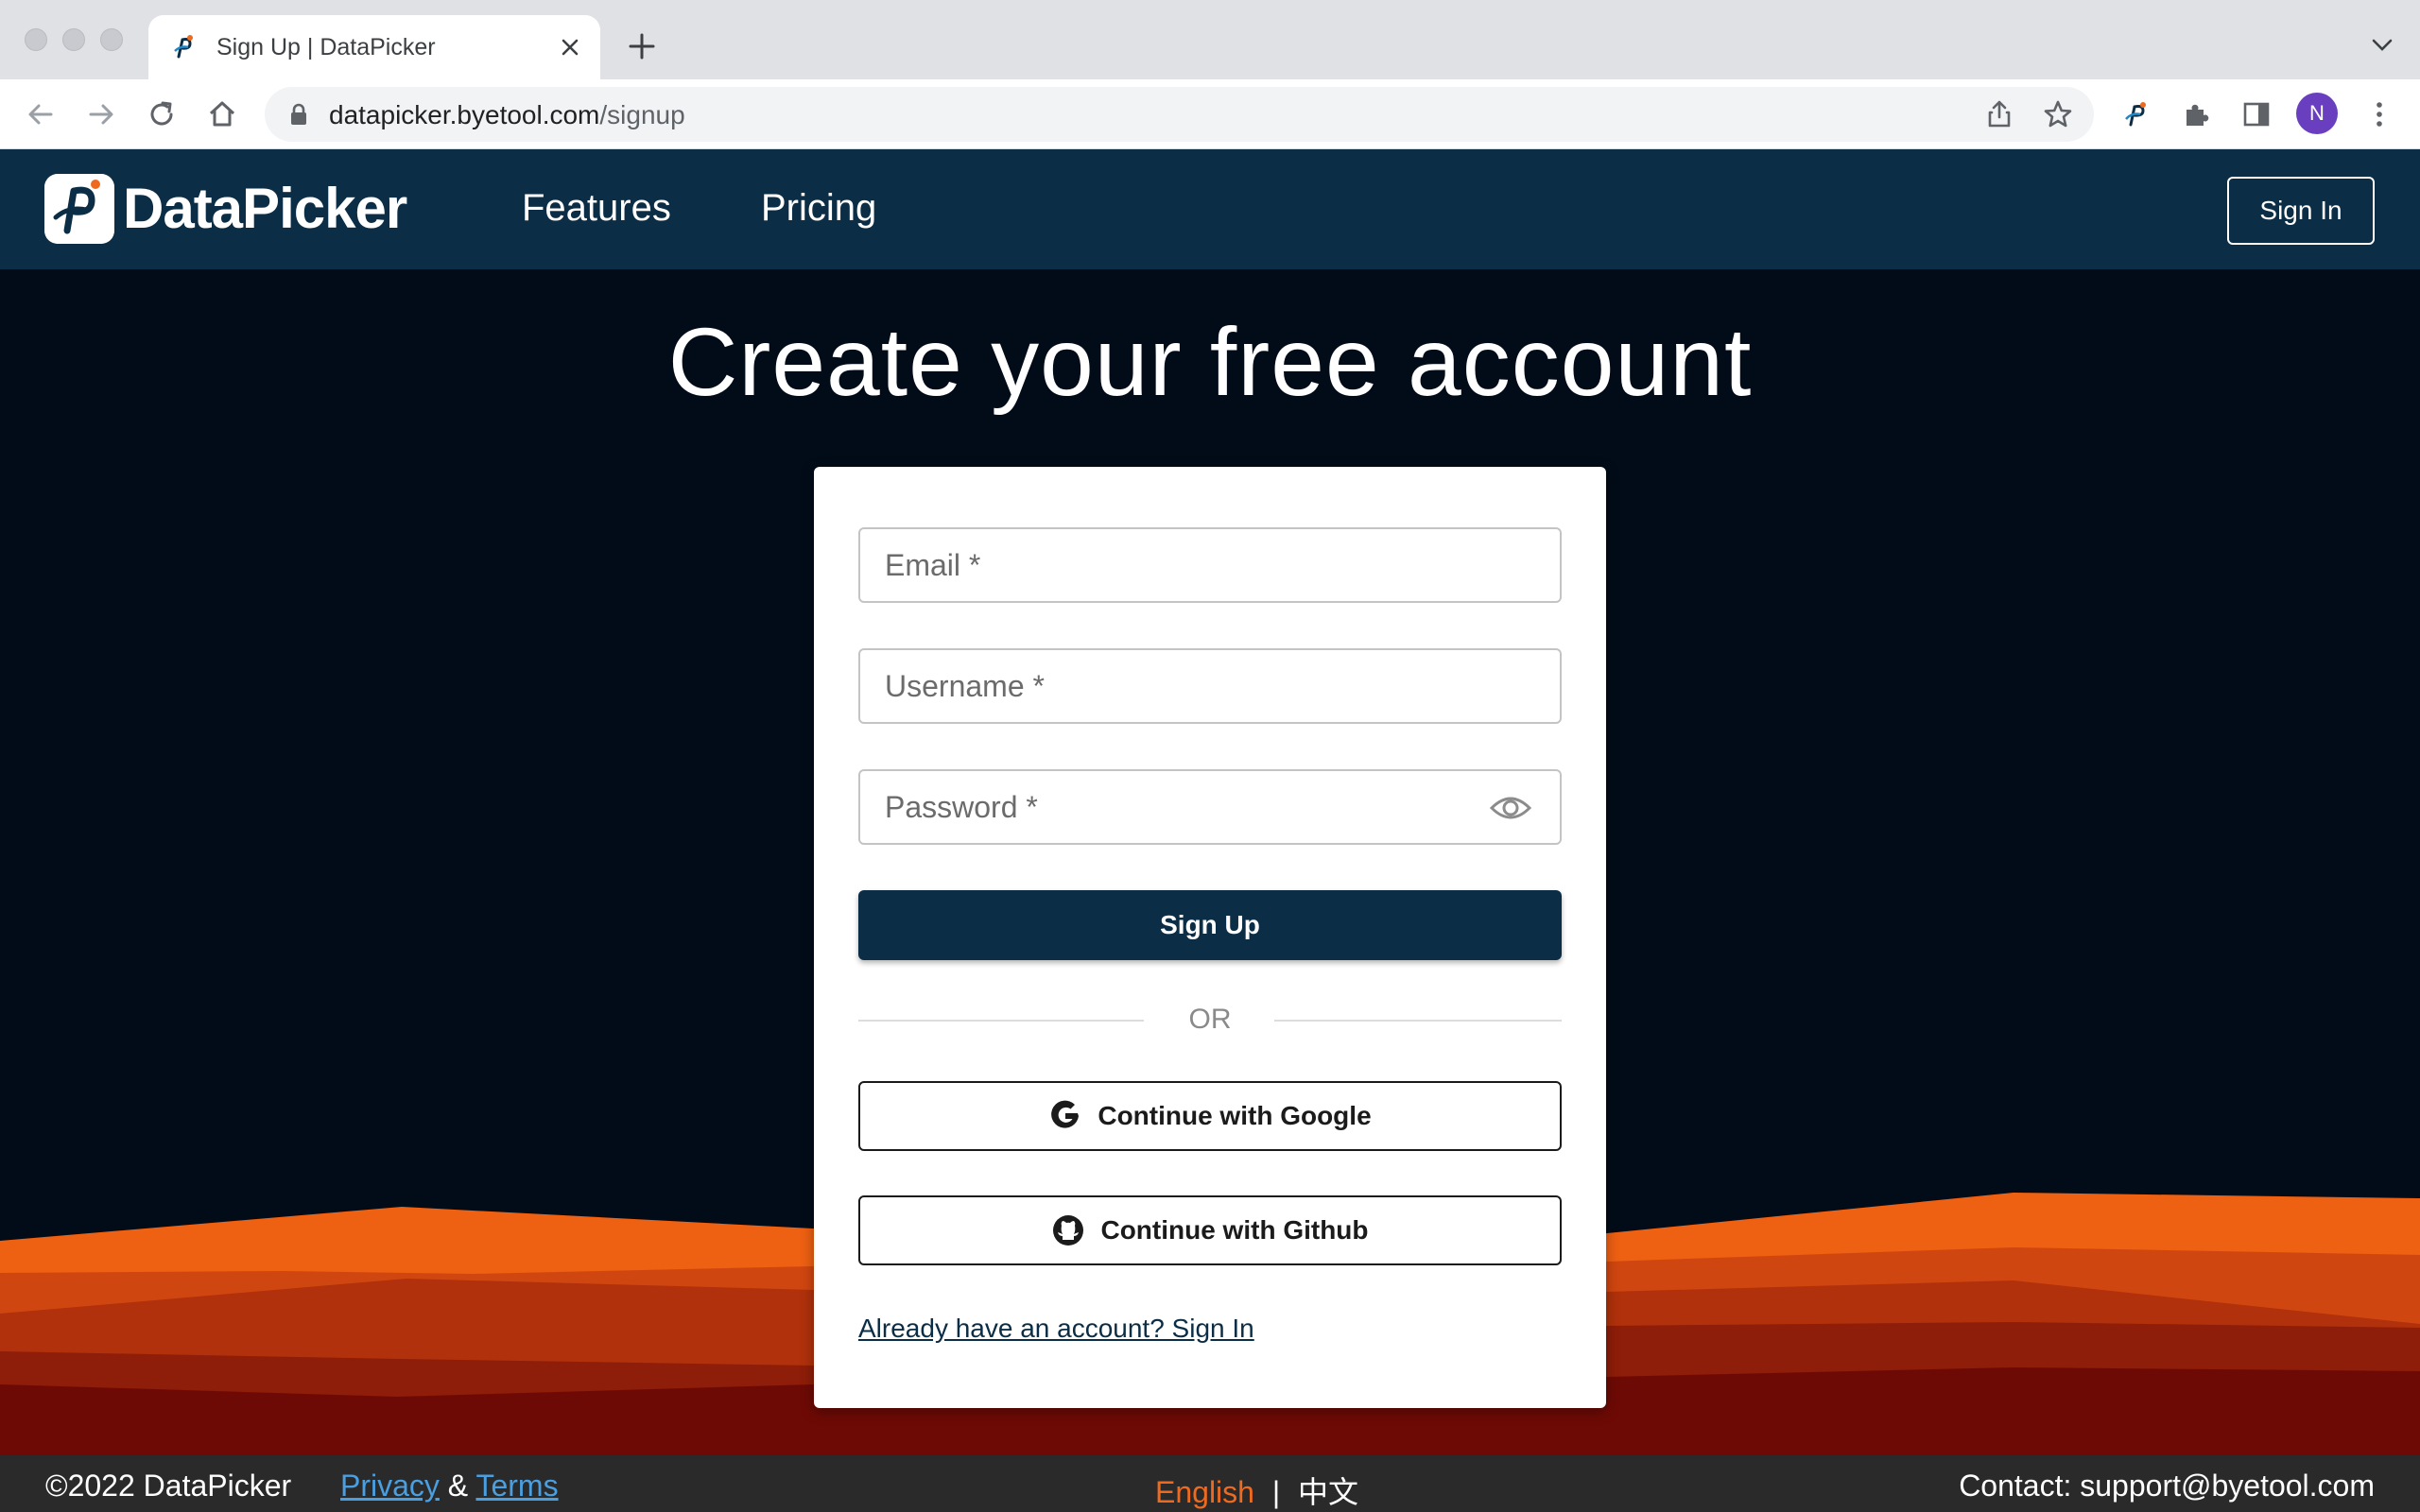 Image resolution: width=2420 pixels, height=1512 pixels. Describe the element at coordinates (458, 1486) in the screenshot. I see `ampersand: &` at that location.